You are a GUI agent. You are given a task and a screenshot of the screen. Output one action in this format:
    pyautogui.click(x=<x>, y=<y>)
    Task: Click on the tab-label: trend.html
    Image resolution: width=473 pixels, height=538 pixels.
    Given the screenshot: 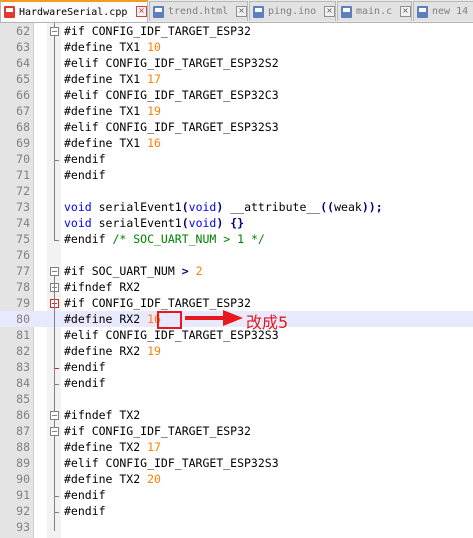 What is the action you would take?
    pyautogui.click(x=198, y=11)
    